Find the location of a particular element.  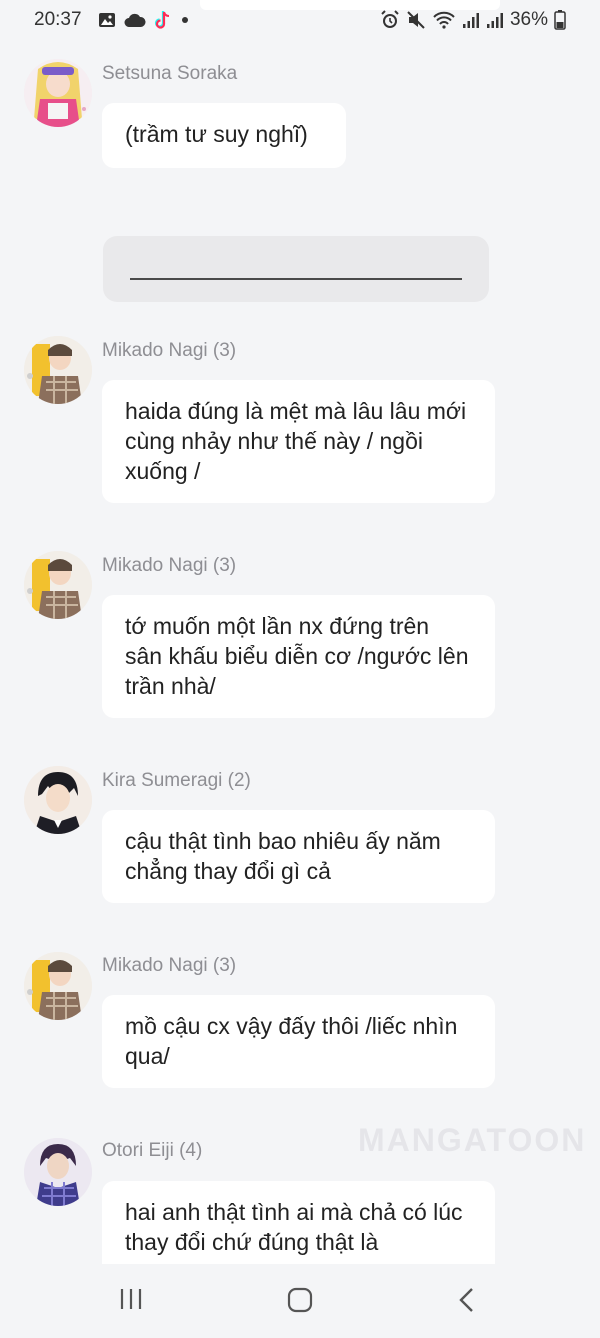

top-overlay-pill is located at coordinates (350, 5).